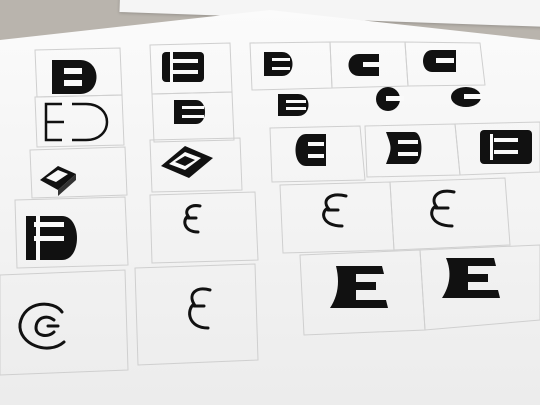 This screenshot has width=540, height=405. Describe the element at coordinates (310, 150) in the screenshot. I see `sketch-e-round-block` at that location.